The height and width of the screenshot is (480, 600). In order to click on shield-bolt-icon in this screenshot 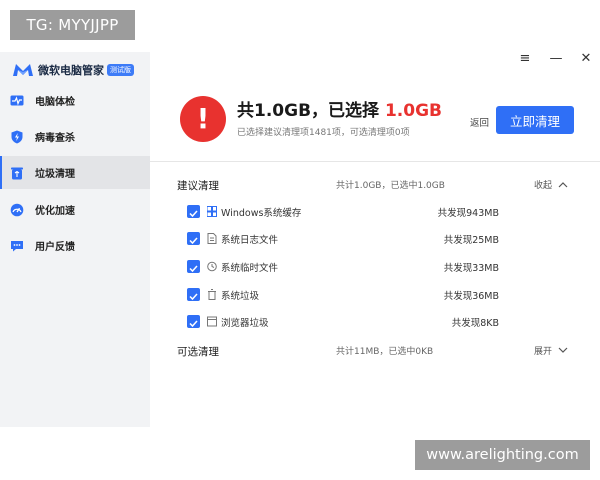, I will do `click(17, 136)`.